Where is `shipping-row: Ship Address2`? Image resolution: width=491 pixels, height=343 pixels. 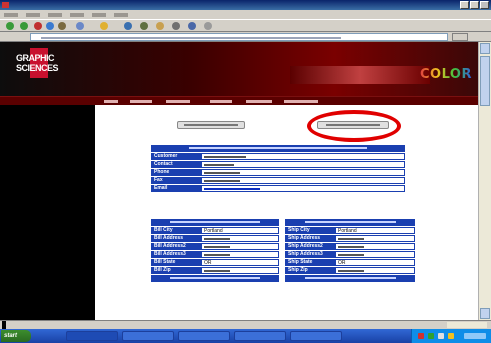
shipping-row: Ship Address2 is located at coordinates (350, 246).